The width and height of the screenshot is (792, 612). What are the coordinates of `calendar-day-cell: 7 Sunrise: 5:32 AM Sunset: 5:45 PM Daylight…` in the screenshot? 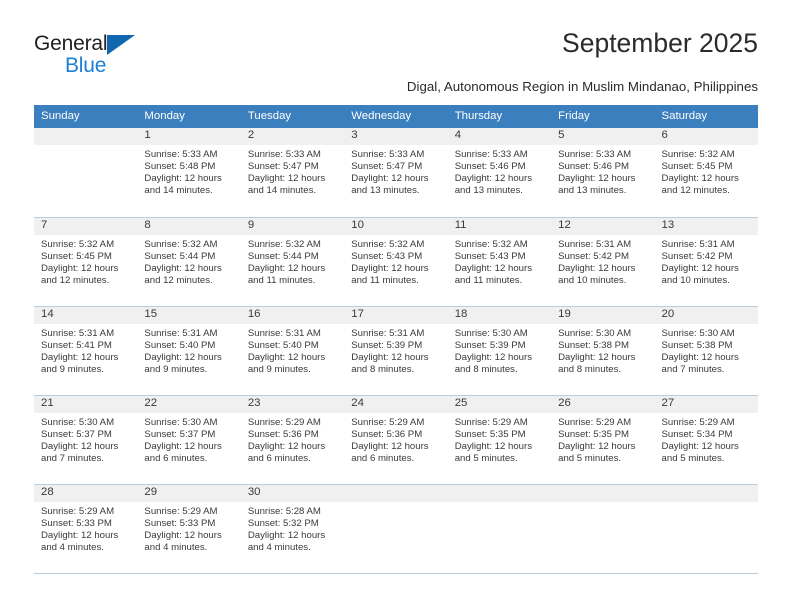 It's located at (86, 262).